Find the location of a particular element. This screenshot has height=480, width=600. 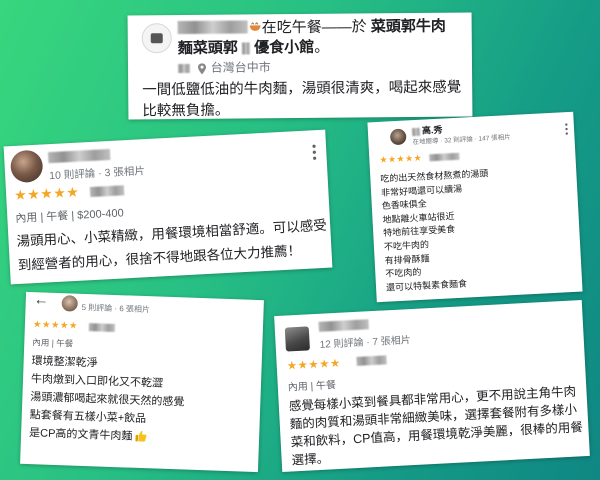

review-line: 有排骨酥麵 is located at coordinates (407, 259).